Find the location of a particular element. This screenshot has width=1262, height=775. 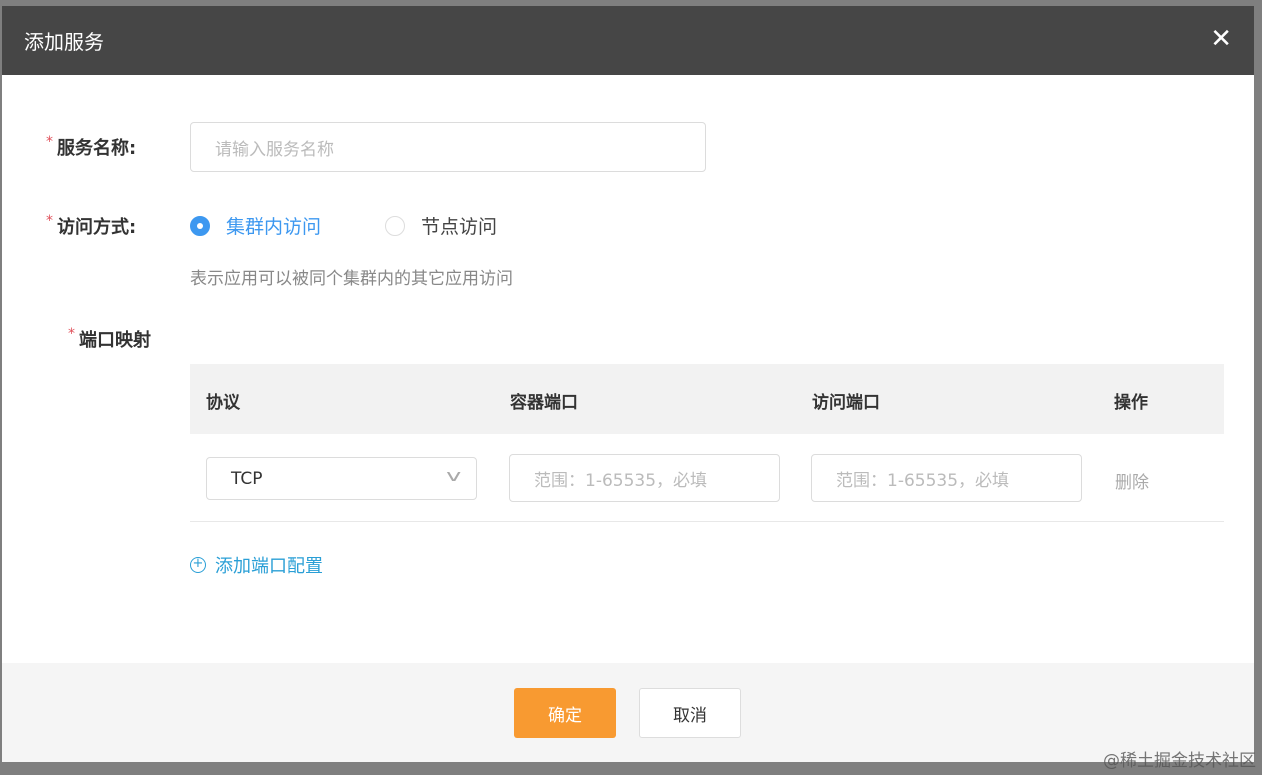

radio-label: 集群内访问 is located at coordinates (274, 227).